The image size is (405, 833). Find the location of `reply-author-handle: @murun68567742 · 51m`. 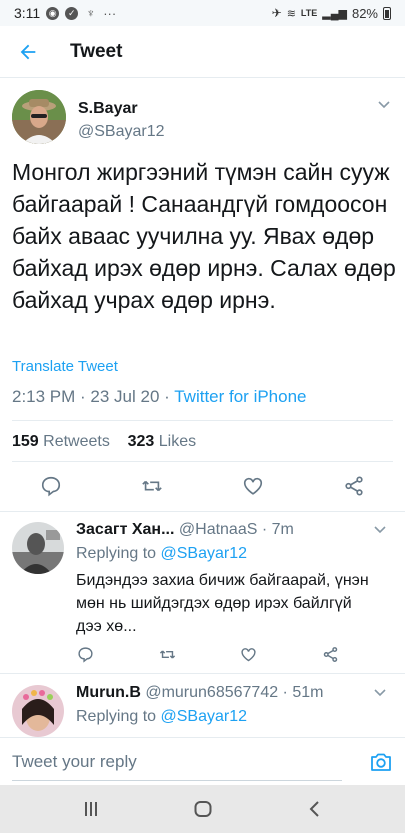

reply-author-handle: @murun68567742 · 51m is located at coordinates (234, 692).